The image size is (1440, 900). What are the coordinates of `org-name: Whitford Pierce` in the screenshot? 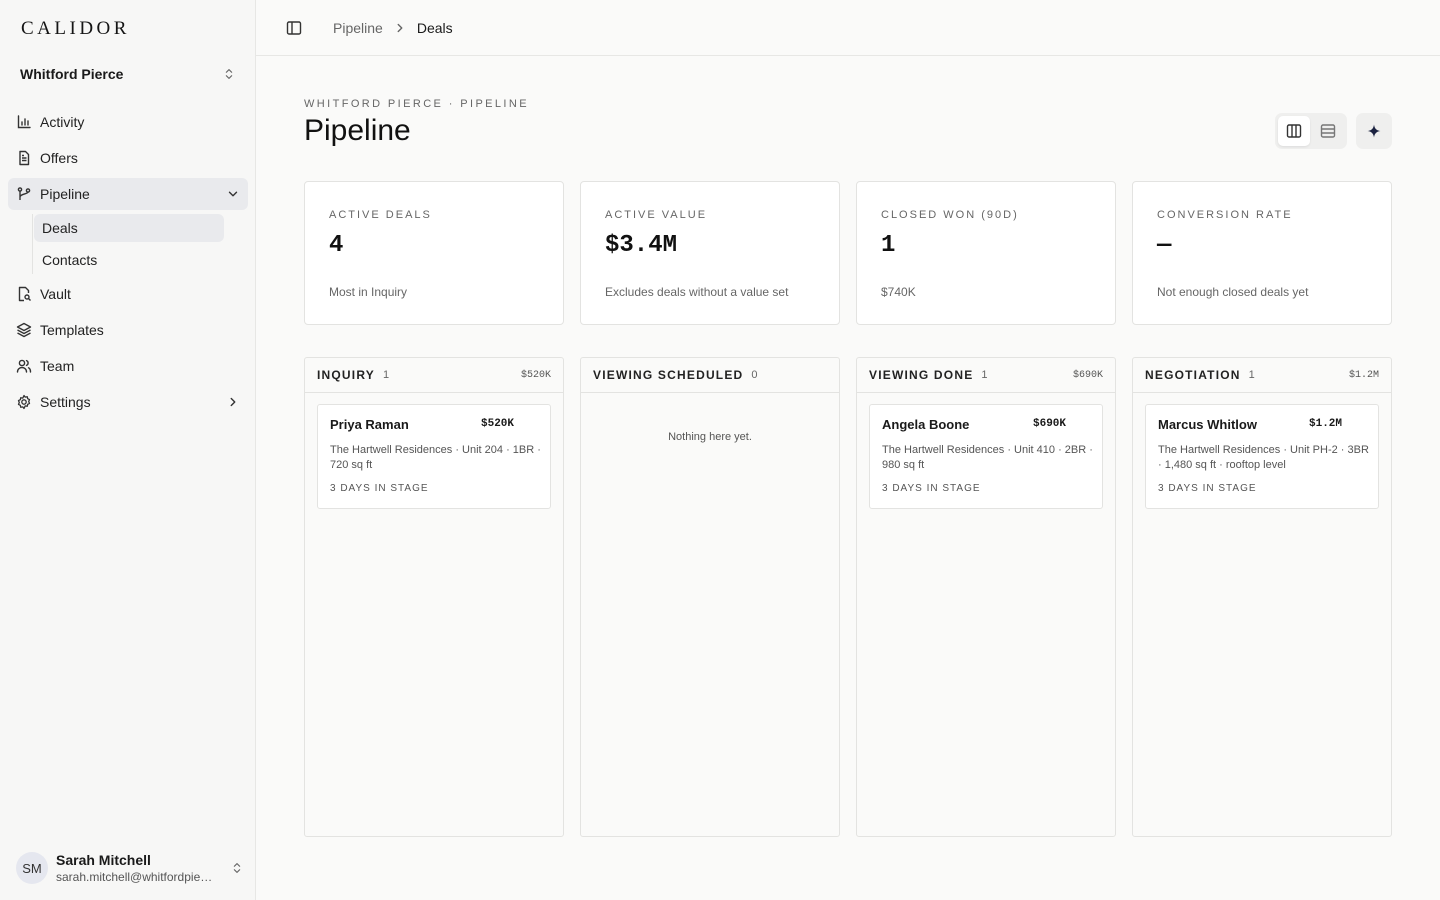 It's located at (72, 74).